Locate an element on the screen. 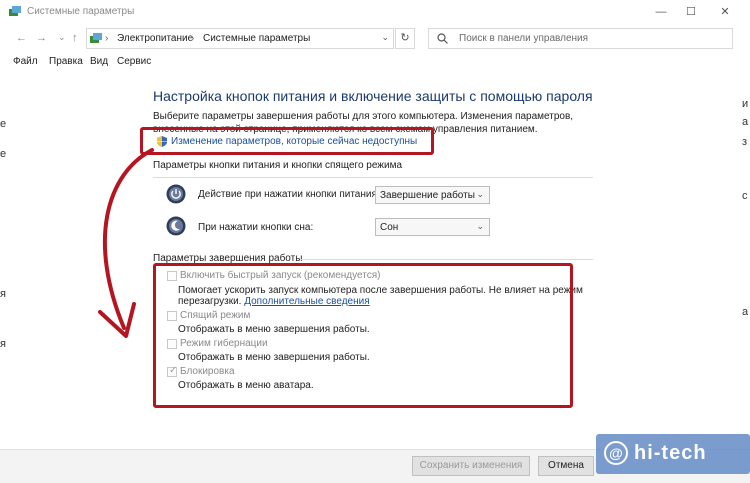 This screenshot has height=483, width=750. menu-edit: Правка is located at coordinates (66, 61).